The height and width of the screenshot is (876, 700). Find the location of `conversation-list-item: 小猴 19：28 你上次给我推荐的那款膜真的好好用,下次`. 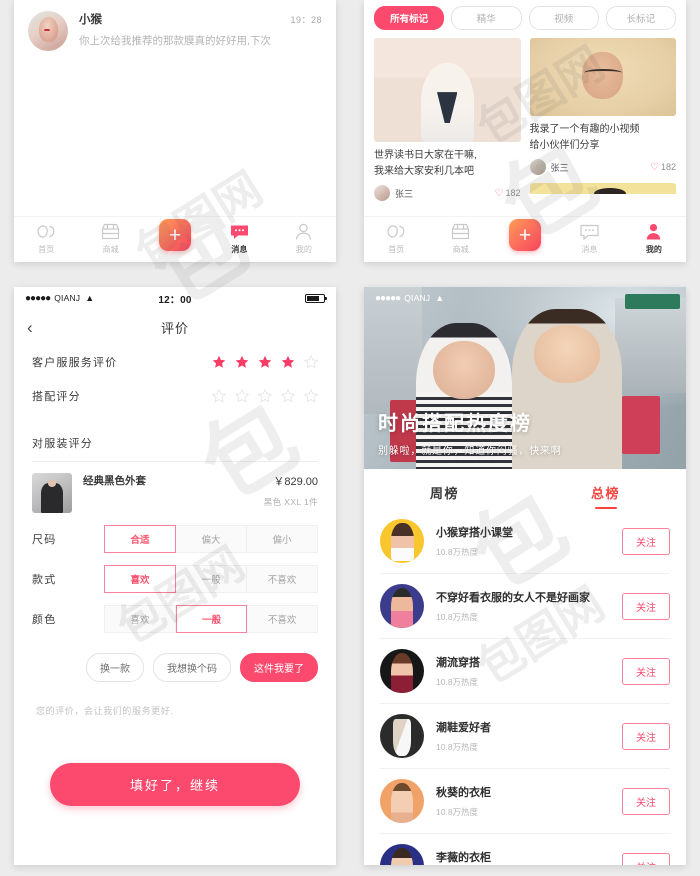

conversation-list-item: 小猴 19：28 你上次给我推荐的那款膜真的好好用,下次 is located at coordinates (175, 25).